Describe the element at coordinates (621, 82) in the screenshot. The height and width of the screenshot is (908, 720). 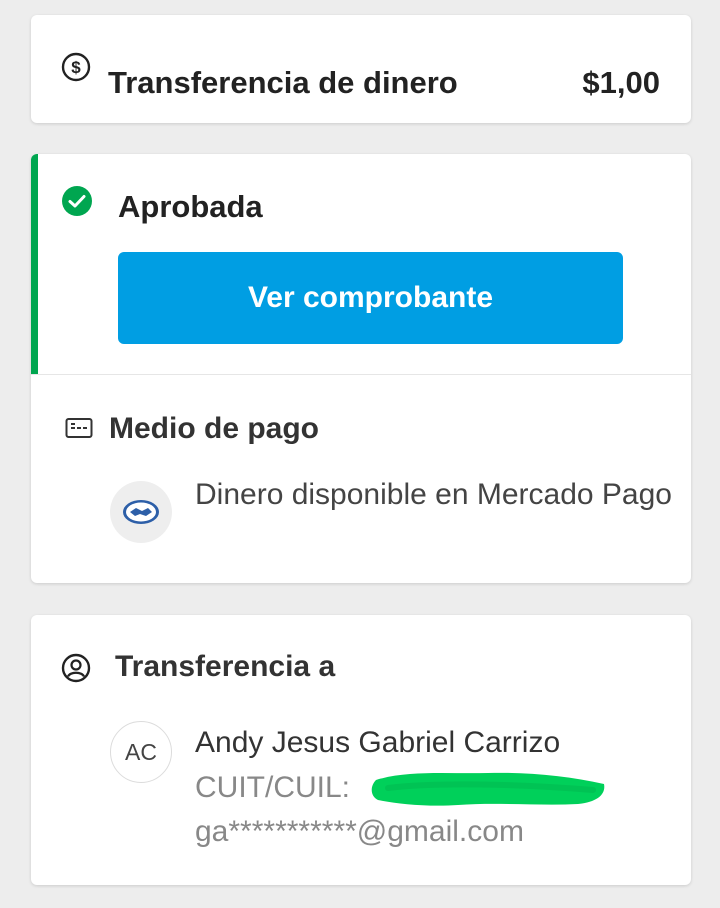
I see `transfer-amount: $1,00` at that location.